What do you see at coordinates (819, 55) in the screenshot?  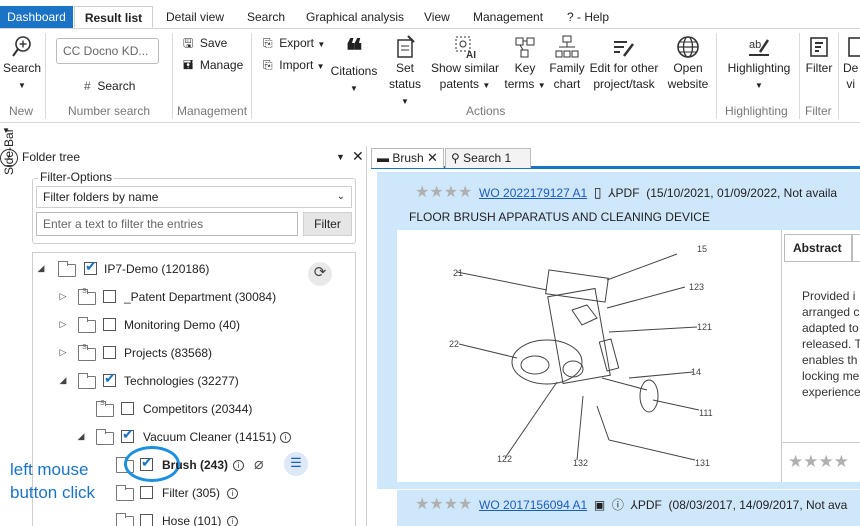 I see `filter-ribbon-button: Filter` at bounding box center [819, 55].